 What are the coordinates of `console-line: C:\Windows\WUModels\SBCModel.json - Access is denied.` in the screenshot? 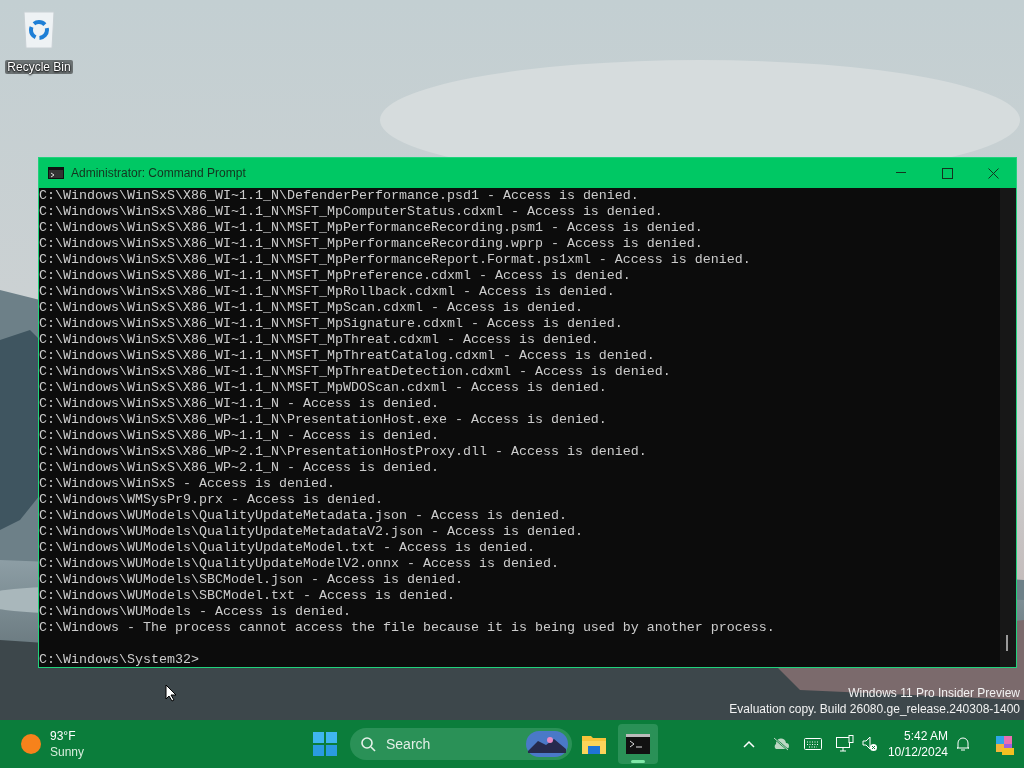 It's located at (251, 580).